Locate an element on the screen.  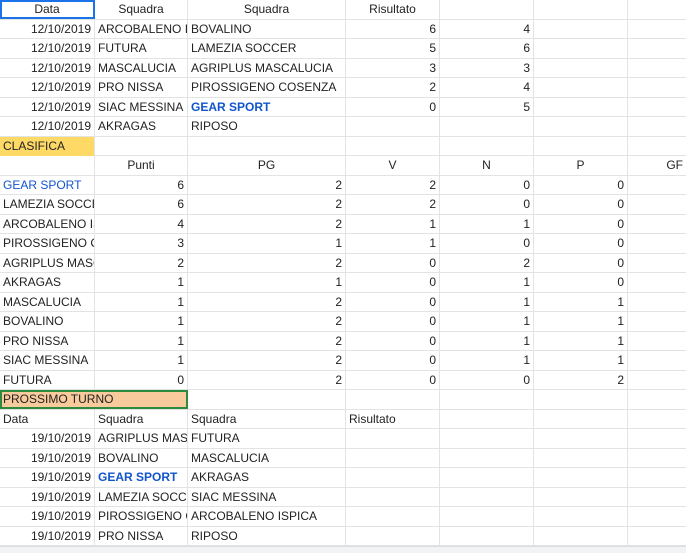
standings-header-n: N is located at coordinates (487, 165).